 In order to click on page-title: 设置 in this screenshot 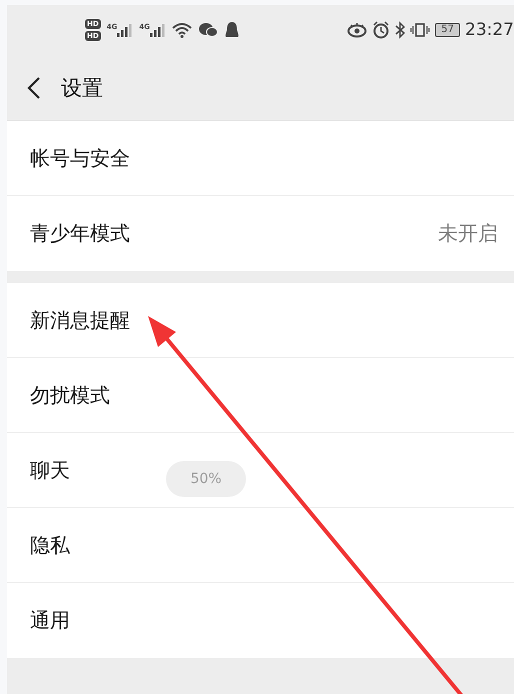, I will do `click(82, 88)`.